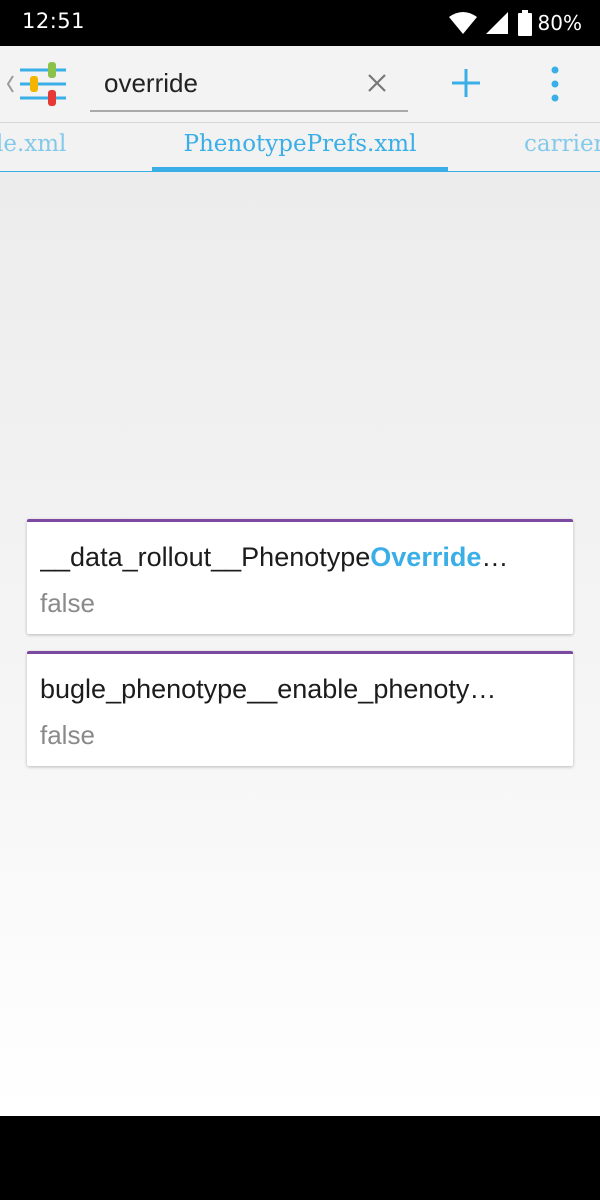 Image resolution: width=600 pixels, height=1200 pixels. I want to click on toolbar, so click(300, 84).